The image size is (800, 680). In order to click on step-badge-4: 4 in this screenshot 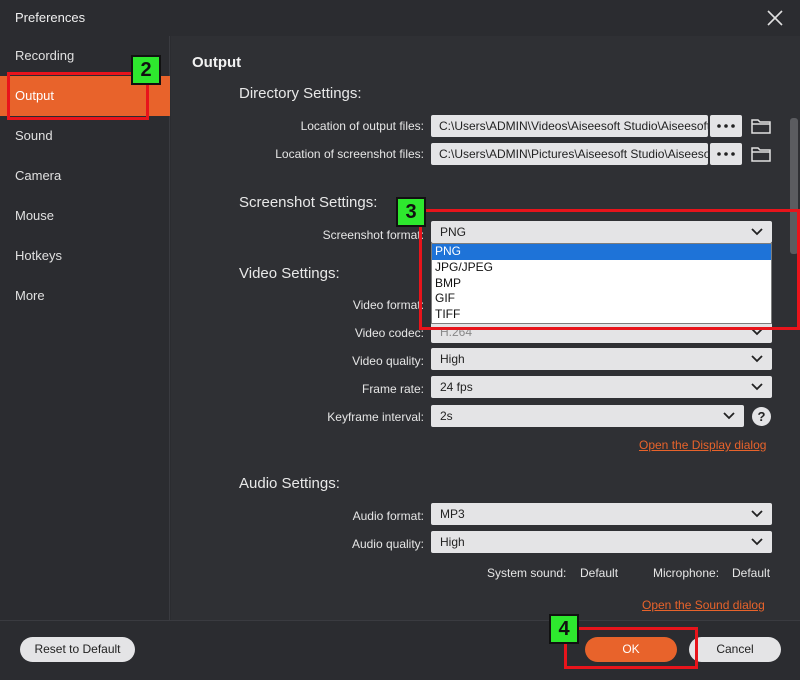, I will do `click(564, 629)`.